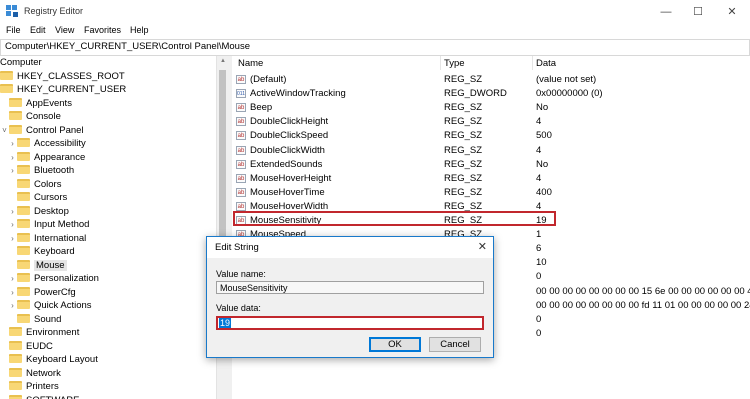  Describe the element at coordinates (491, 178) in the screenshot. I see `value-row: ab MouseHoverHeight REG_SZ 4` at that location.